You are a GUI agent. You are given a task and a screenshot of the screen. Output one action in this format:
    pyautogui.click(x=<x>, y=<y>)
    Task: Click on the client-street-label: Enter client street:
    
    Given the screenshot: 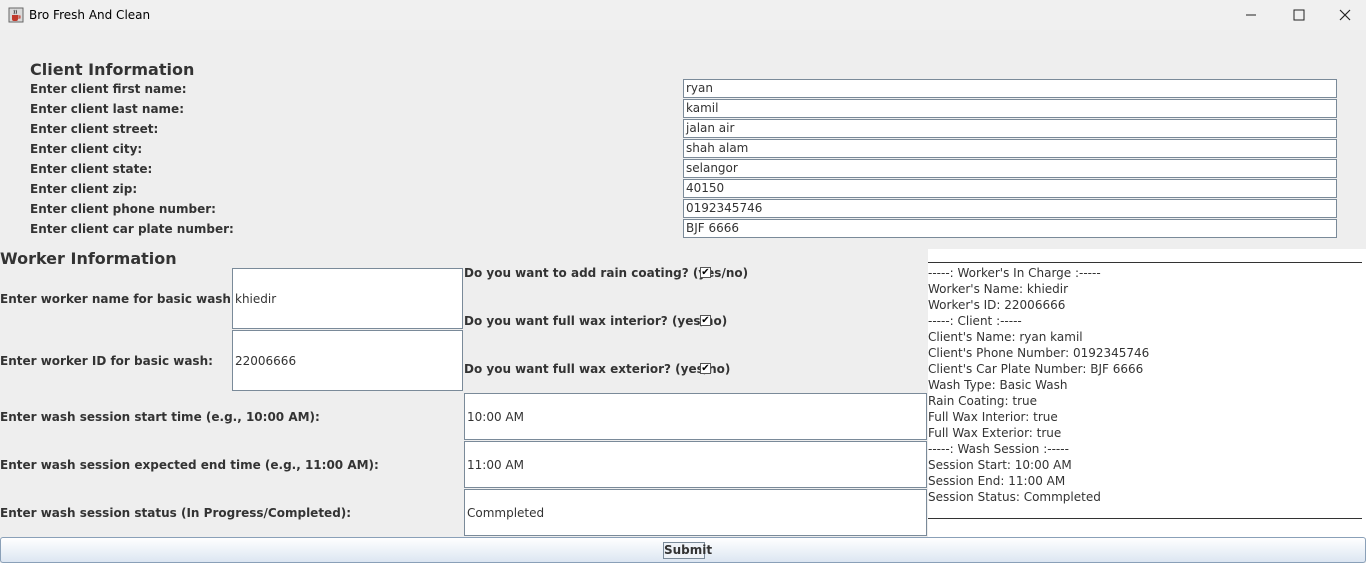 What is the action you would take?
    pyautogui.click(x=94, y=129)
    